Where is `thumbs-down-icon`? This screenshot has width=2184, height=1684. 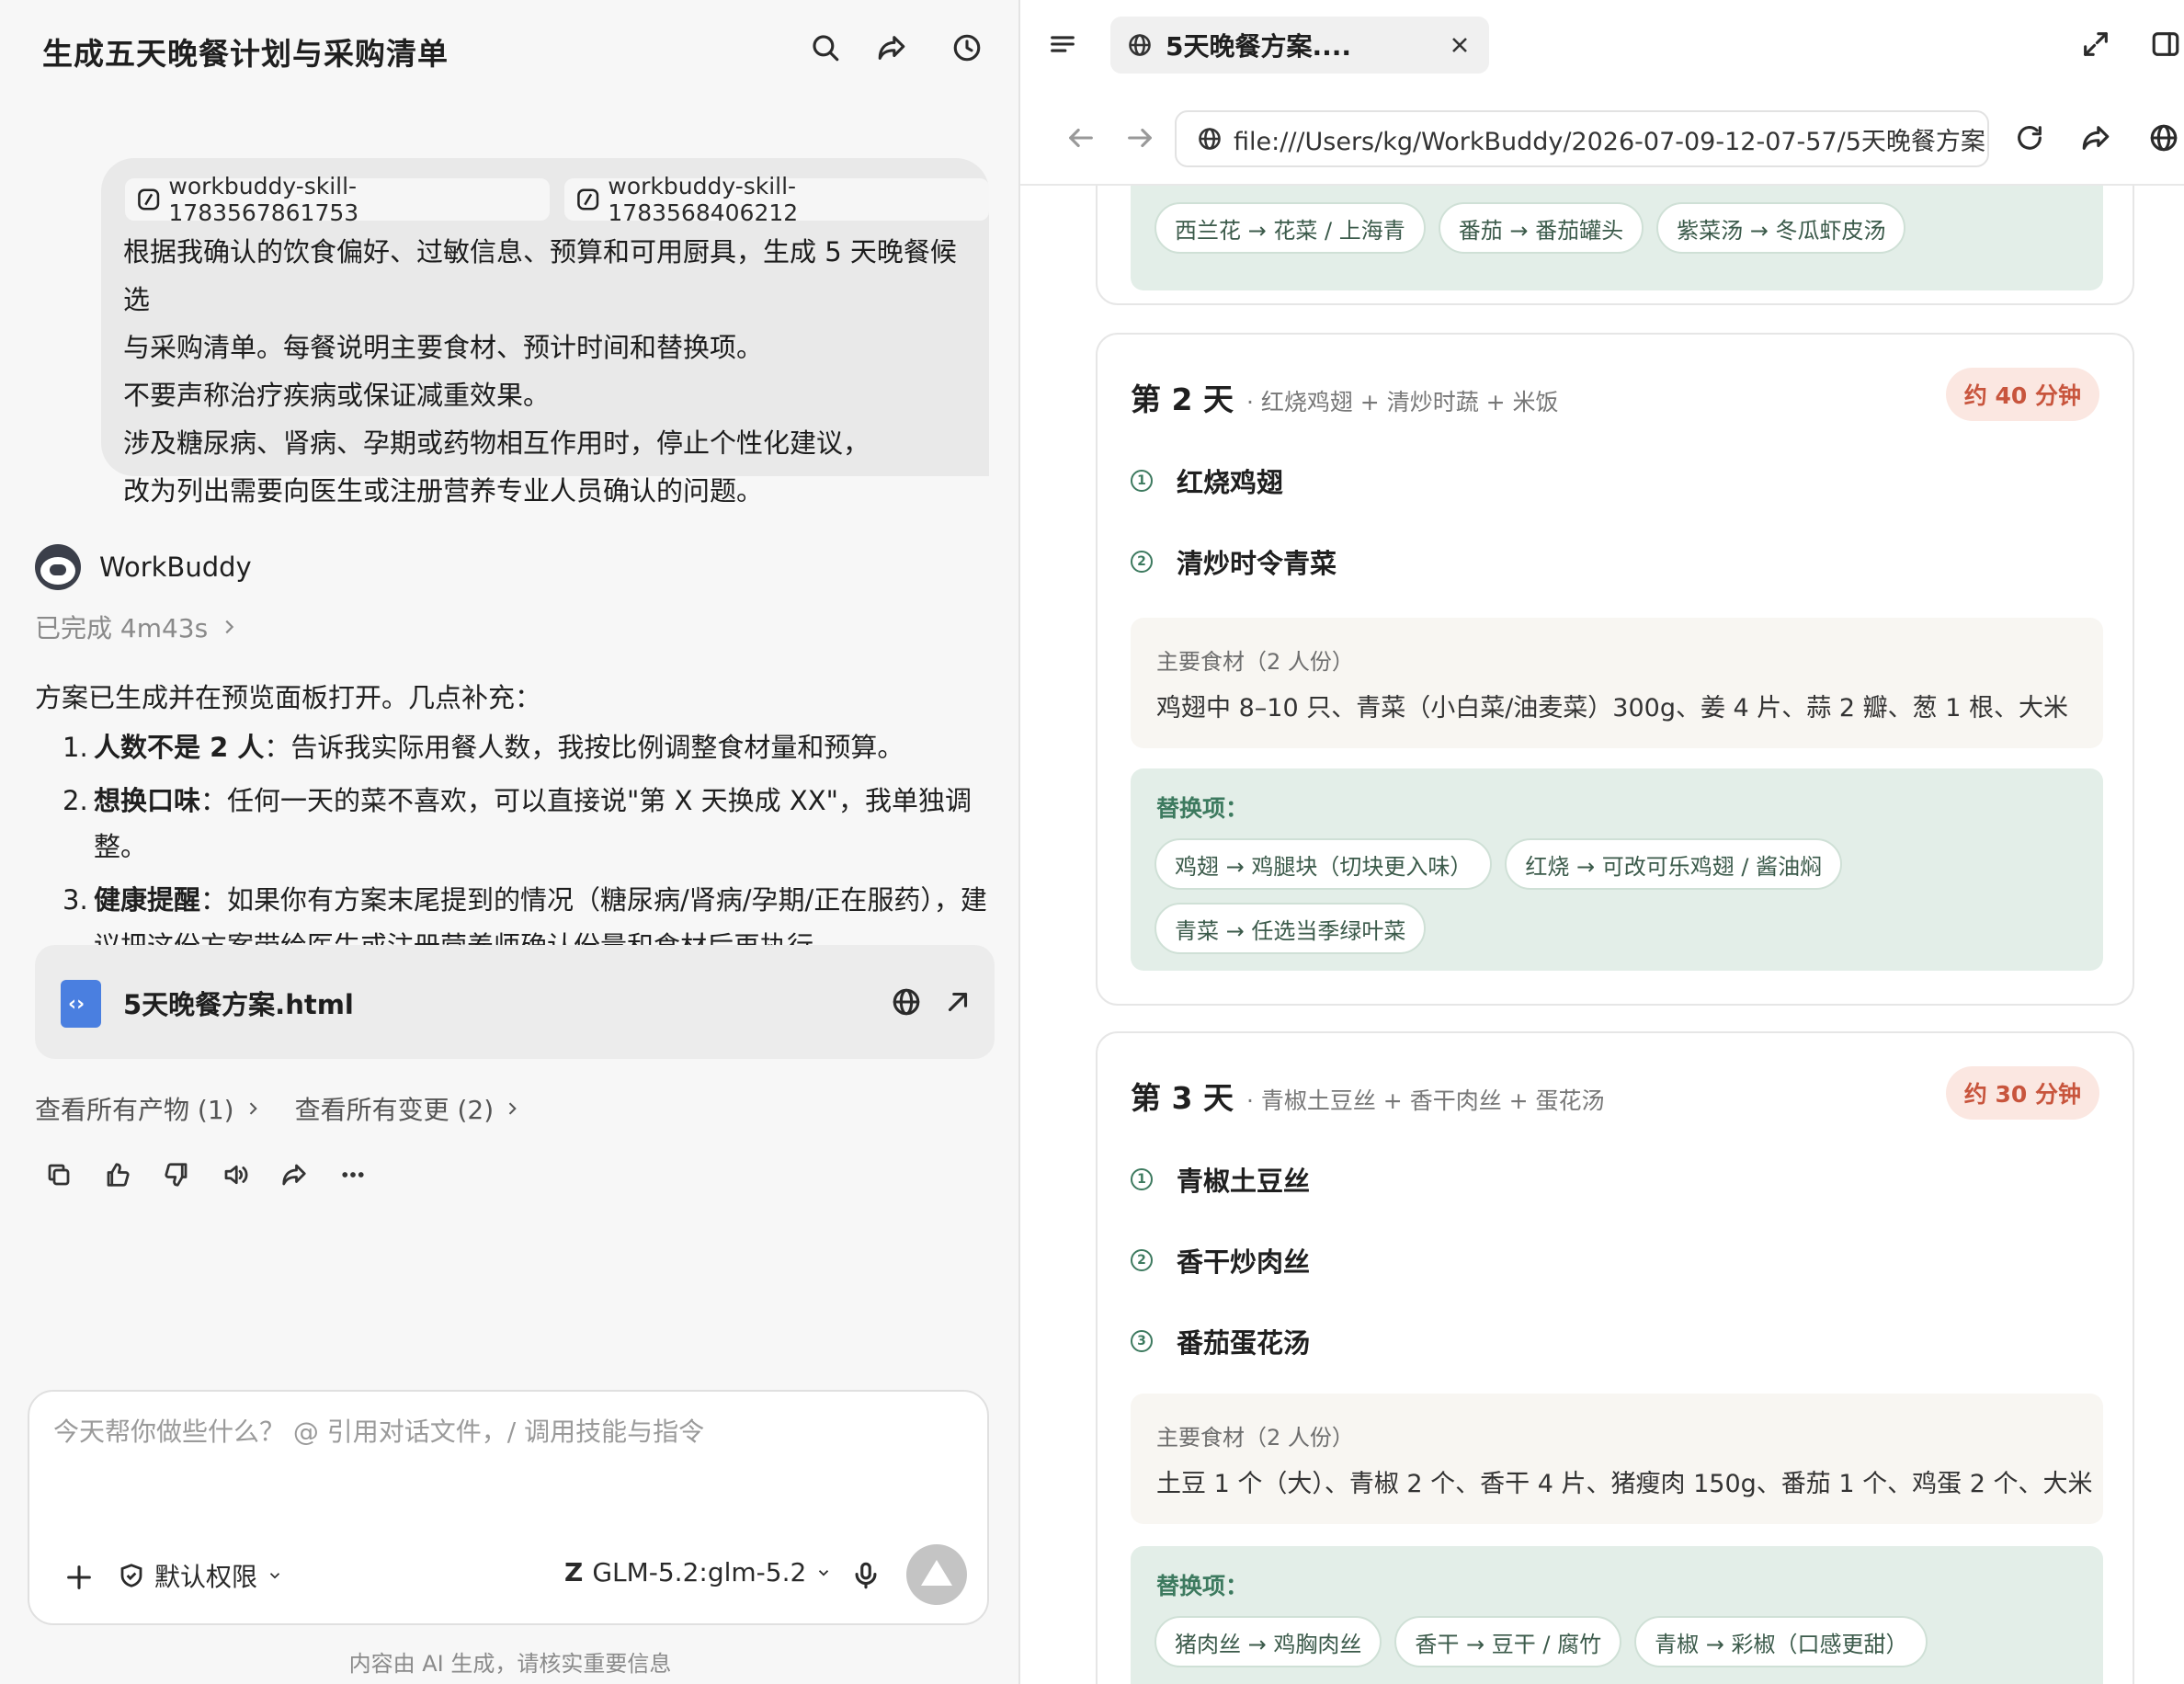
thumbs-down-icon is located at coordinates (176, 1175).